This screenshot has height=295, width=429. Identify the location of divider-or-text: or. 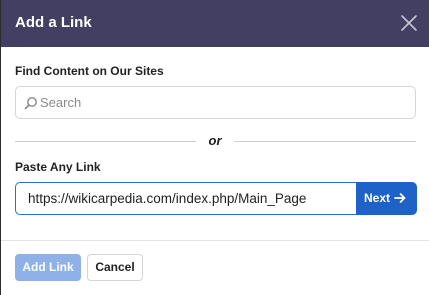
(215, 140).